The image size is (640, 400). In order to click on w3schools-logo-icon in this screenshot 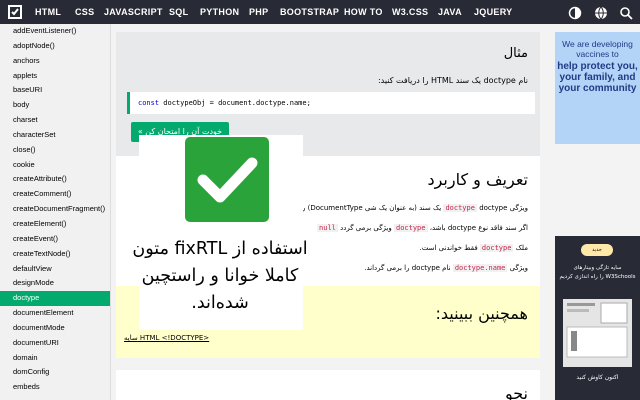, I will do `click(15, 12)`.